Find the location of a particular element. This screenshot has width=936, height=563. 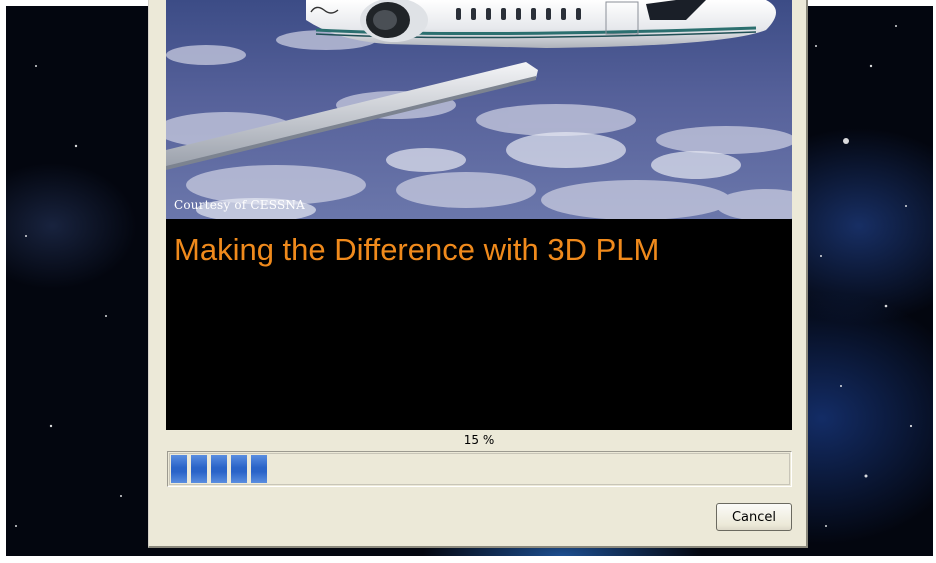

progress-fill is located at coordinates (219, 469).